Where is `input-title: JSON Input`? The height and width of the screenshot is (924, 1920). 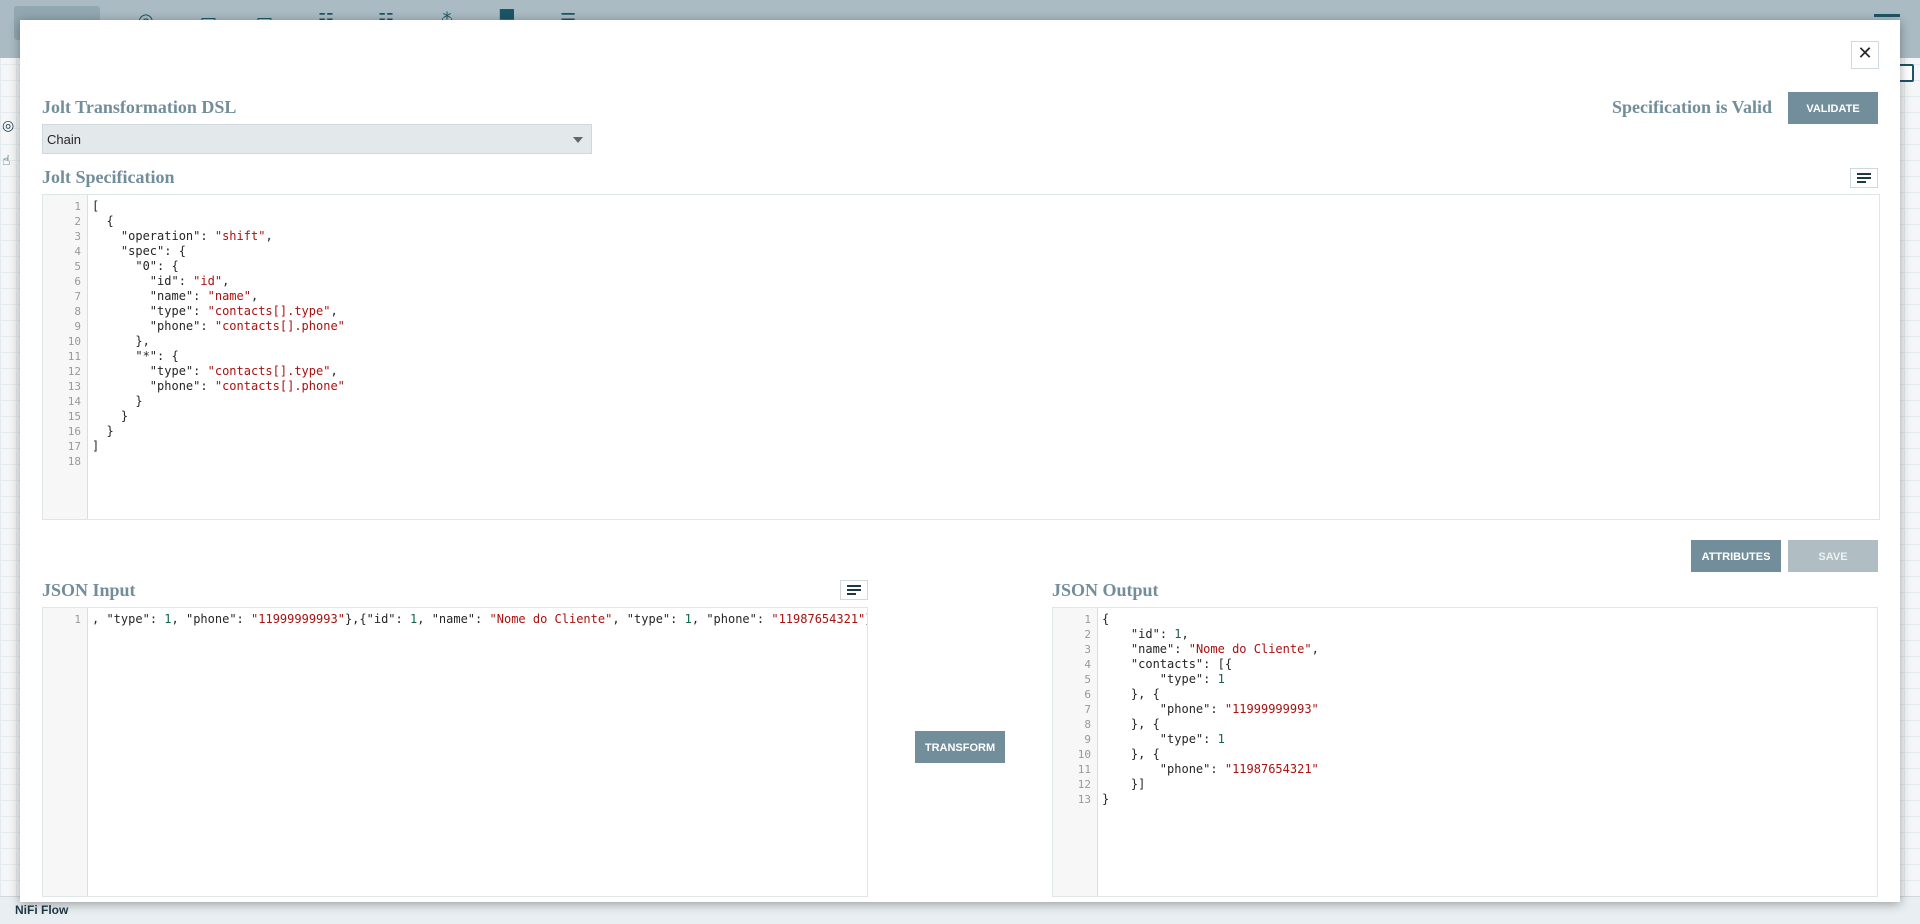
input-title: JSON Input is located at coordinates (89, 590).